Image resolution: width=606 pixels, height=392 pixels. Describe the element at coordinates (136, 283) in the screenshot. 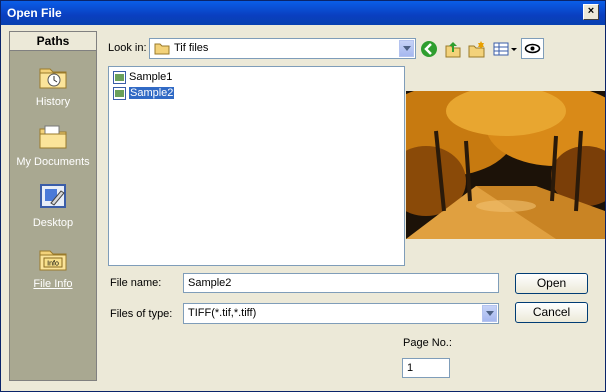

I see `file-name-label: File name:` at that location.